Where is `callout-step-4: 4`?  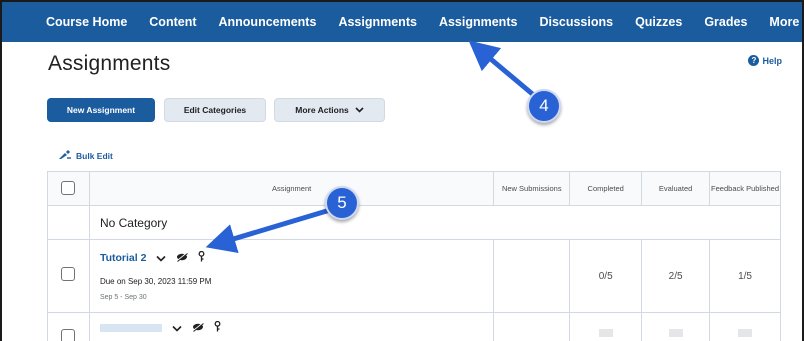 callout-step-4: 4 is located at coordinates (544, 106).